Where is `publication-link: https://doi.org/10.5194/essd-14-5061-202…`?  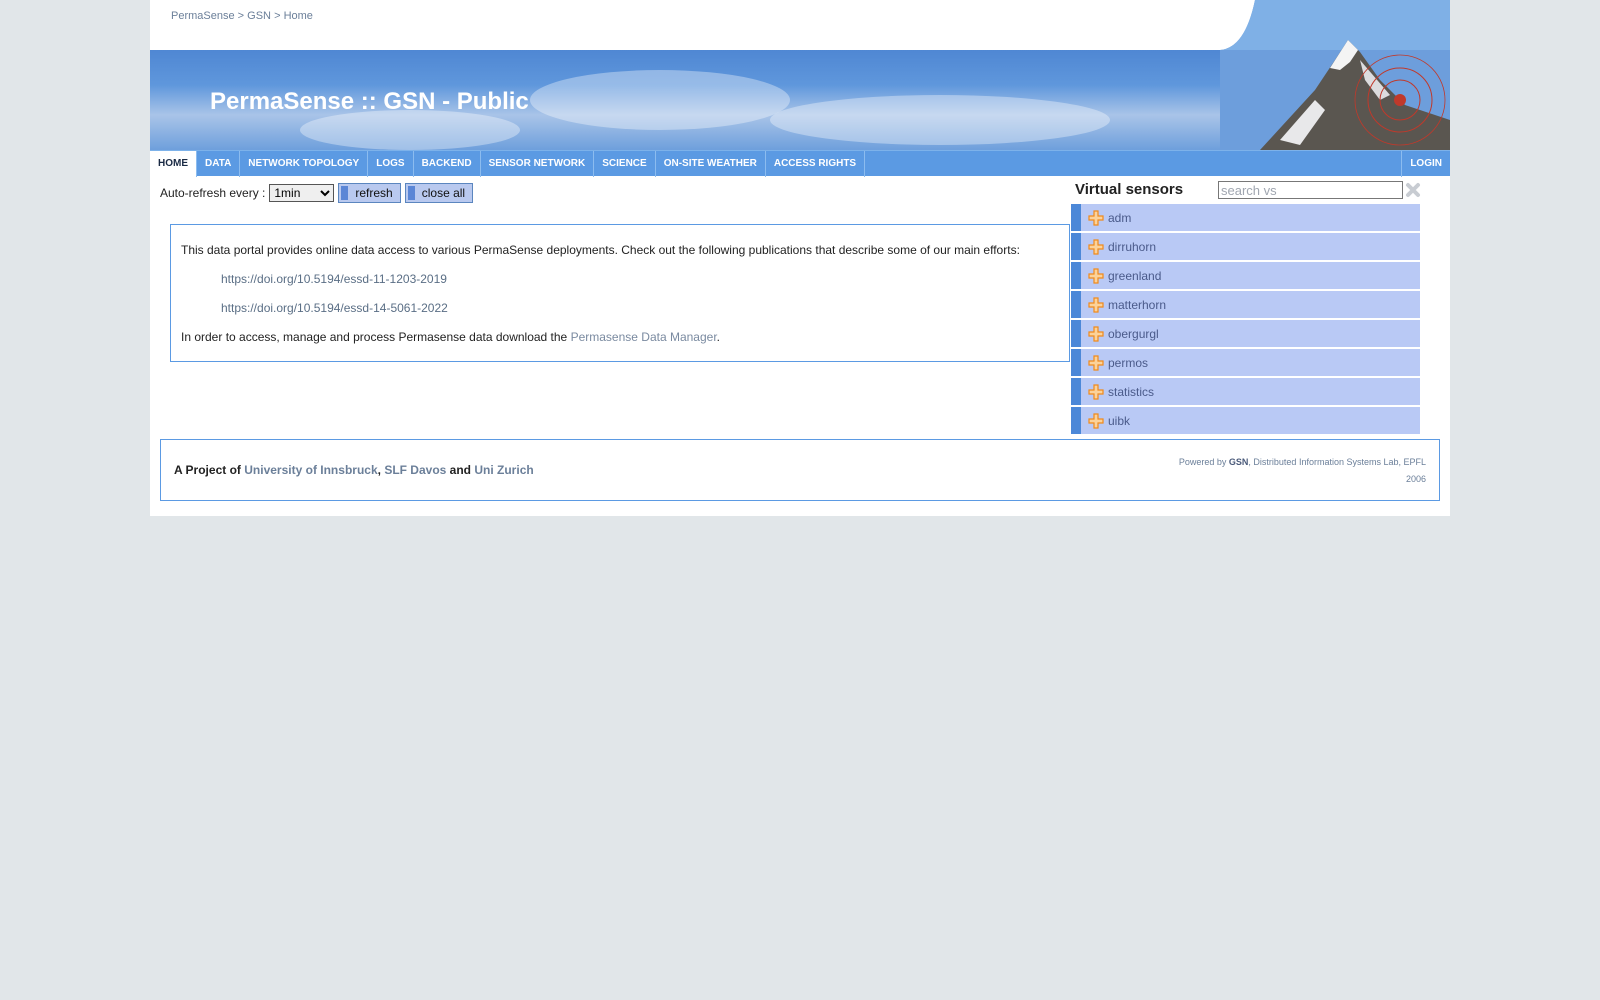 publication-link: https://doi.org/10.5194/essd-14-5061-202… is located at coordinates (620, 308).